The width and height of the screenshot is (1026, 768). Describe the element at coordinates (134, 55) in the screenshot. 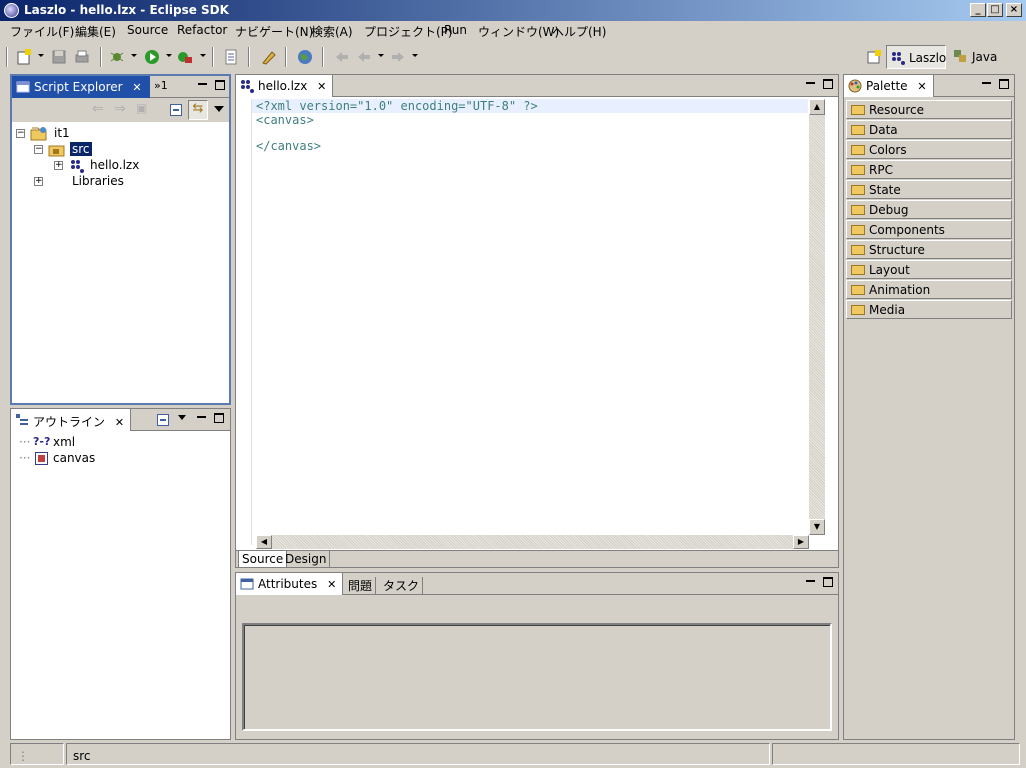

I see `debug-dropdown-icon` at that location.